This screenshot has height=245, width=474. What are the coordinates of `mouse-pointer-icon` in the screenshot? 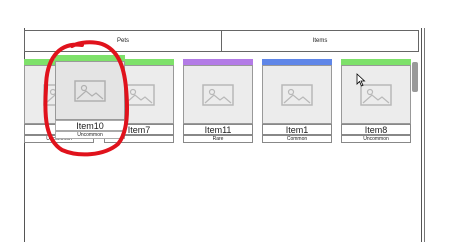 It's located at (361, 80).